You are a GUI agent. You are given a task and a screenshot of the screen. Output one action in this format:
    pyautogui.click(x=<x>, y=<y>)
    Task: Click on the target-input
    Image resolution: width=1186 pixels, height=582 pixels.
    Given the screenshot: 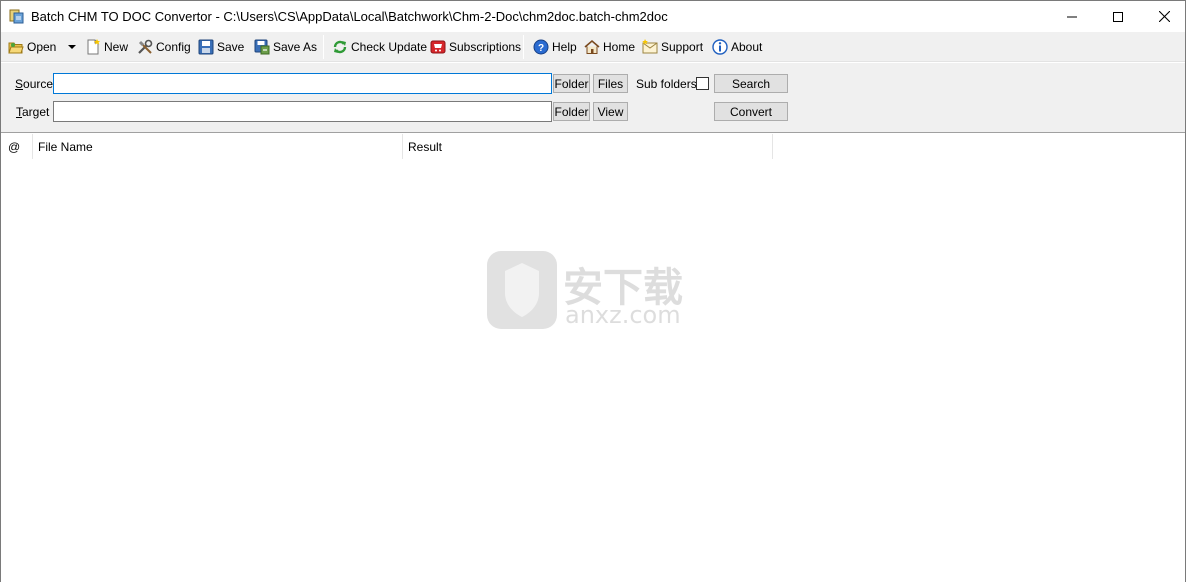 What is the action you would take?
    pyautogui.click(x=302, y=111)
    